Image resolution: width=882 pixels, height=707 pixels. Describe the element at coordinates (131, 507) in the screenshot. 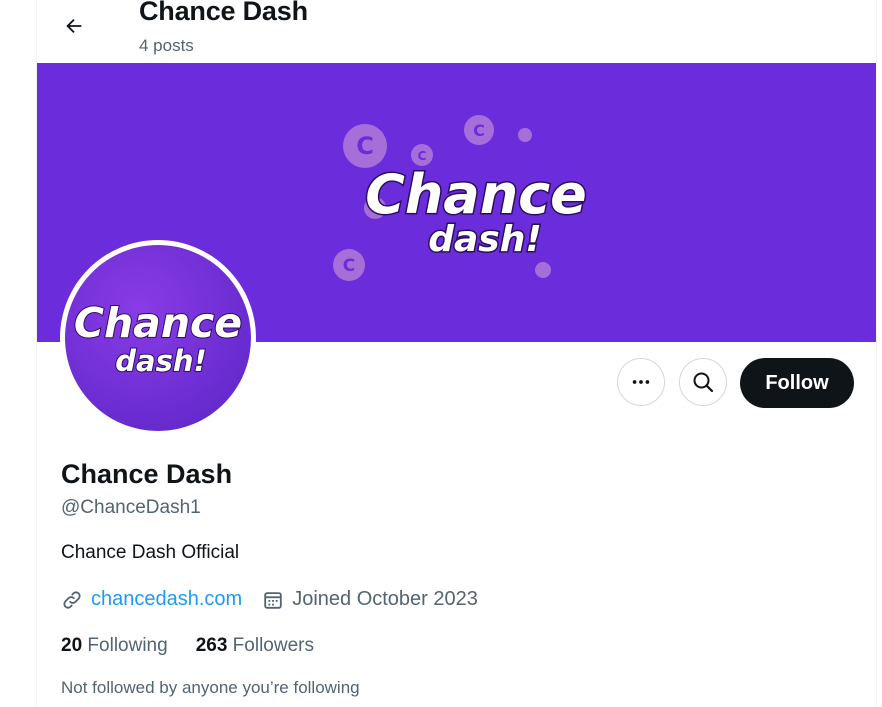

I see `profile-handle: @ChanceDash1` at that location.